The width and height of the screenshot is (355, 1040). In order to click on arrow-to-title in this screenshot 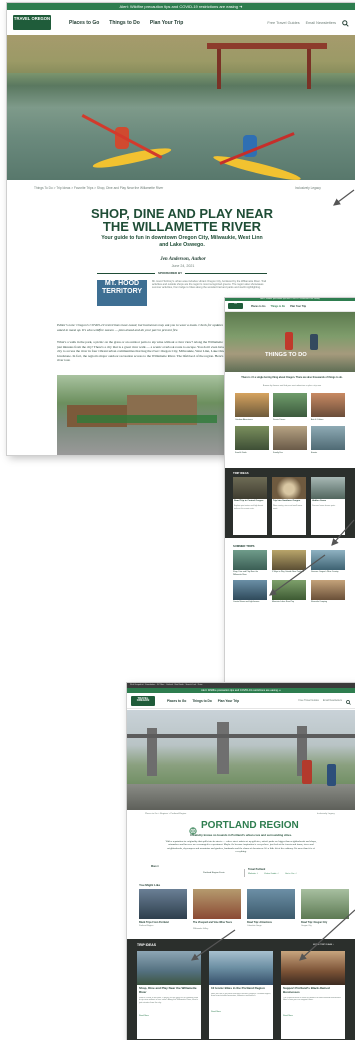, I will do `click(344, 197)`.